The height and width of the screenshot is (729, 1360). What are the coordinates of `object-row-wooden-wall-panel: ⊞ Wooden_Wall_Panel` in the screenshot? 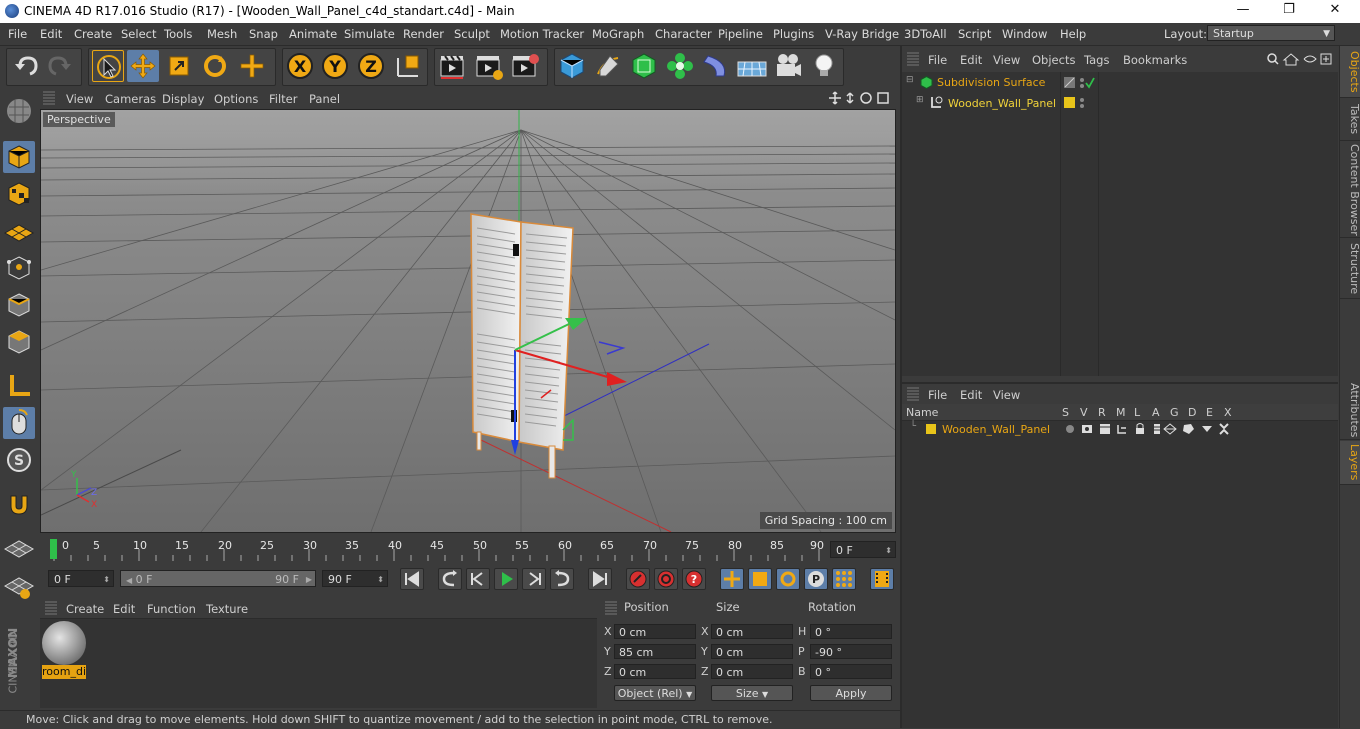 It's located at (1120, 103).